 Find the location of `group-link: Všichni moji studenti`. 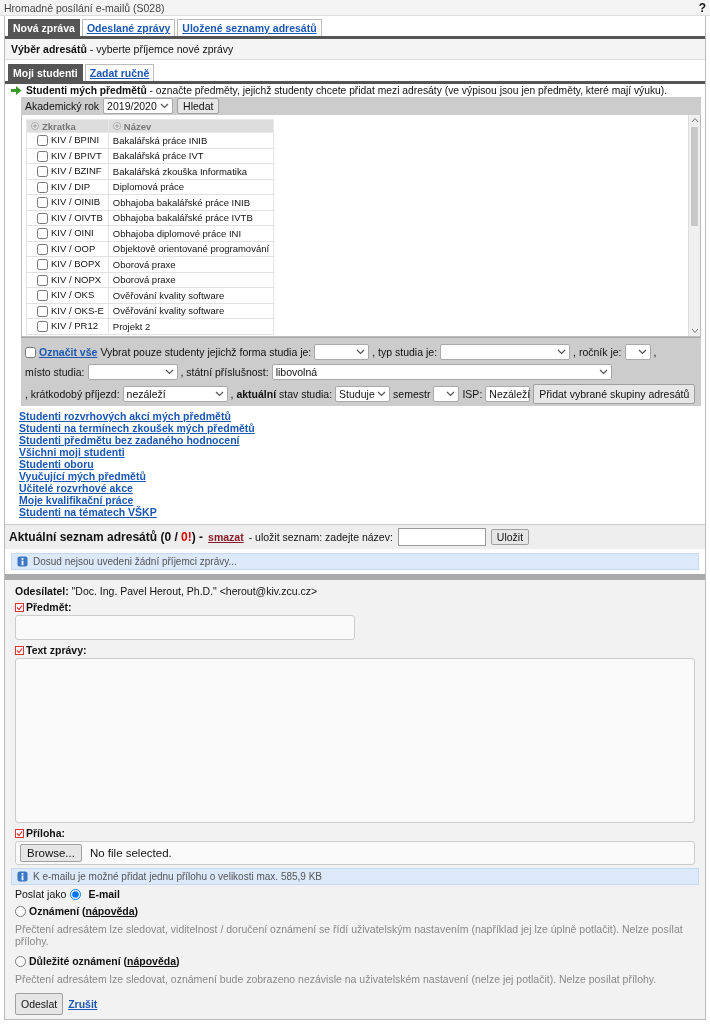

group-link: Všichni moji studenti is located at coordinates (355, 452).